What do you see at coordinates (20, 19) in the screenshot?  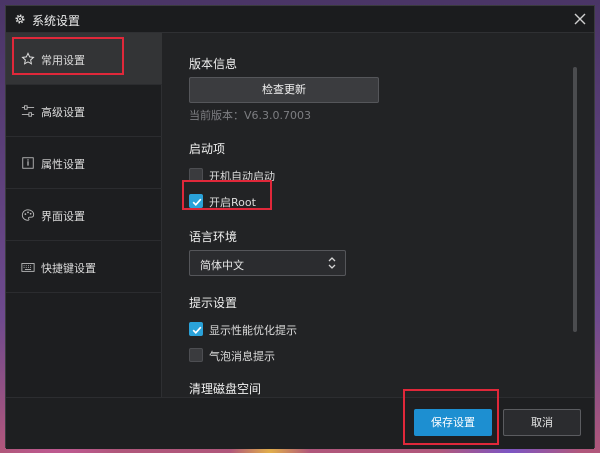 I see `gear-icon` at bounding box center [20, 19].